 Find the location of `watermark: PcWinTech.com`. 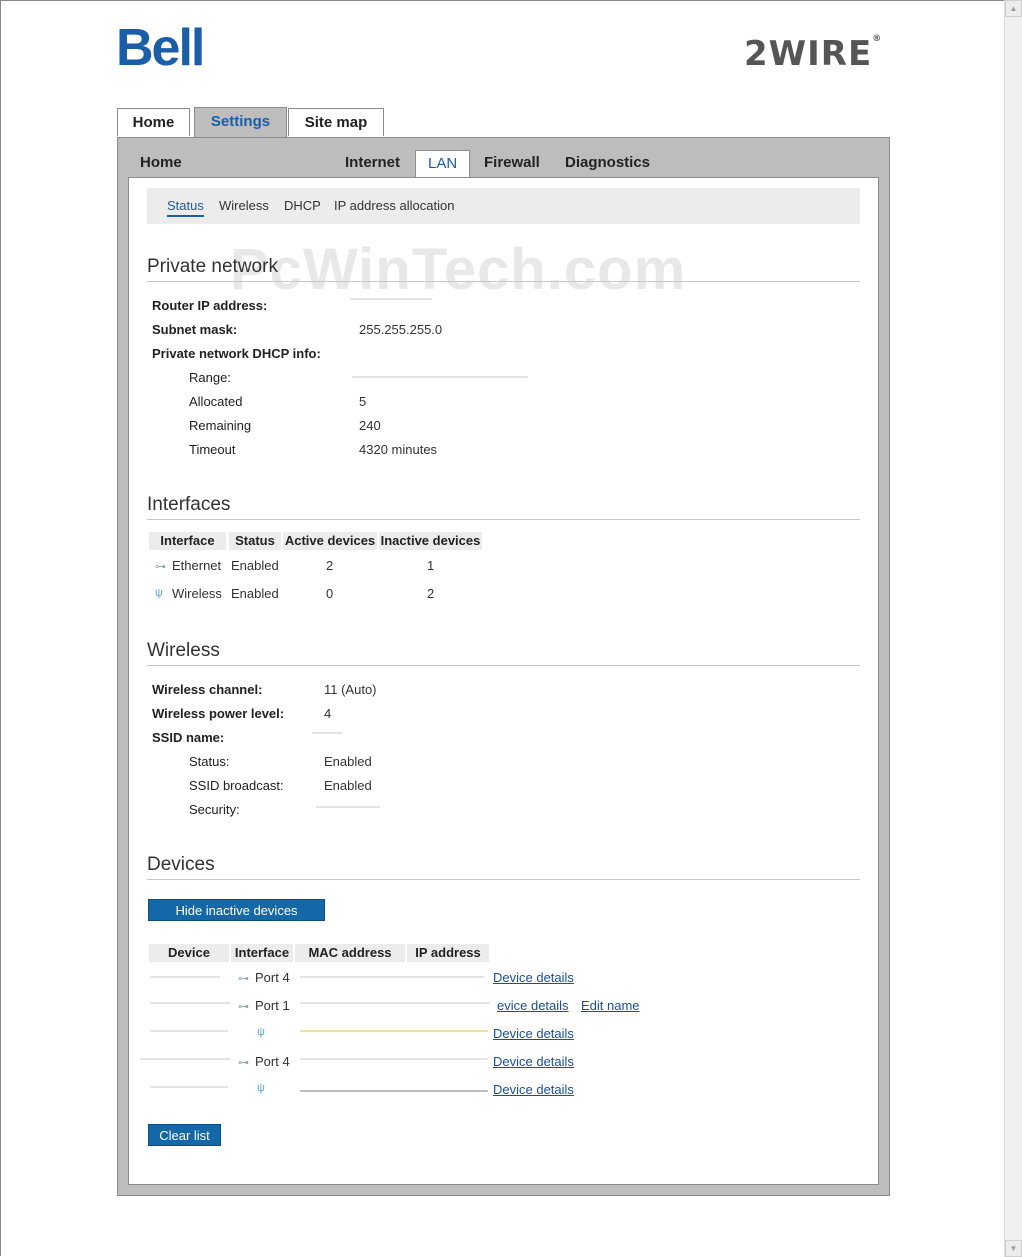

watermark: PcWinTech.com is located at coordinates (458, 269).